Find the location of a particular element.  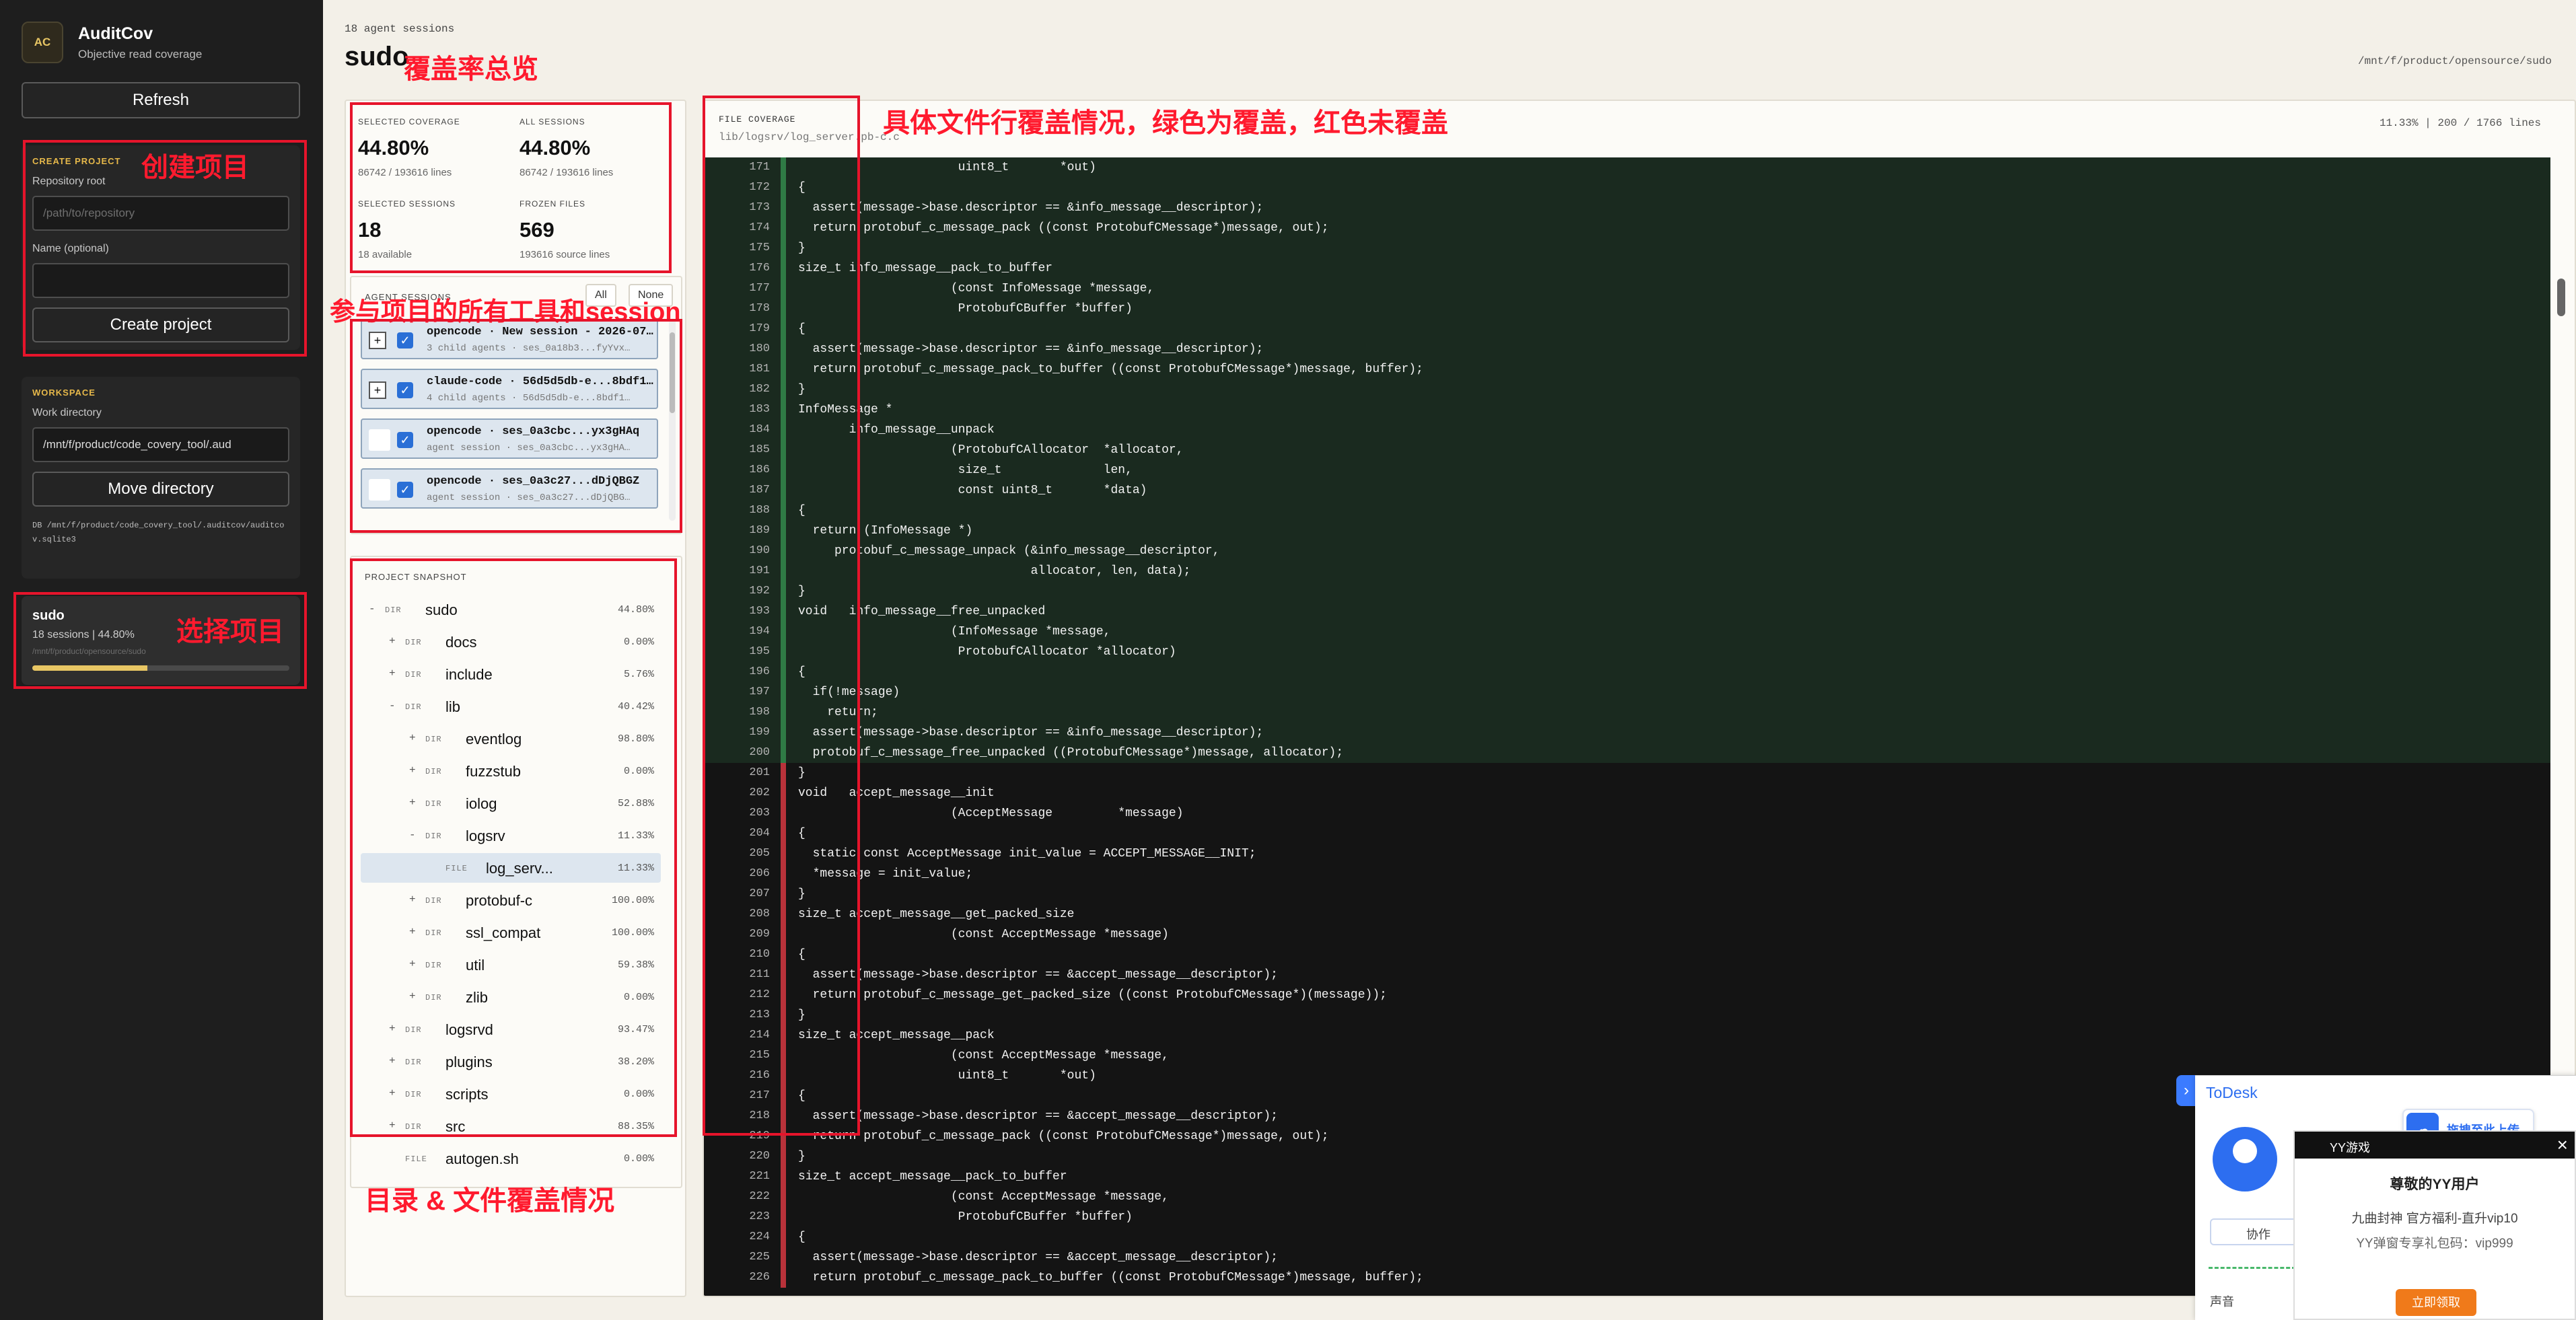

code-text: ProtobufCBuffer *buffer) is located at coordinates (966, 309).